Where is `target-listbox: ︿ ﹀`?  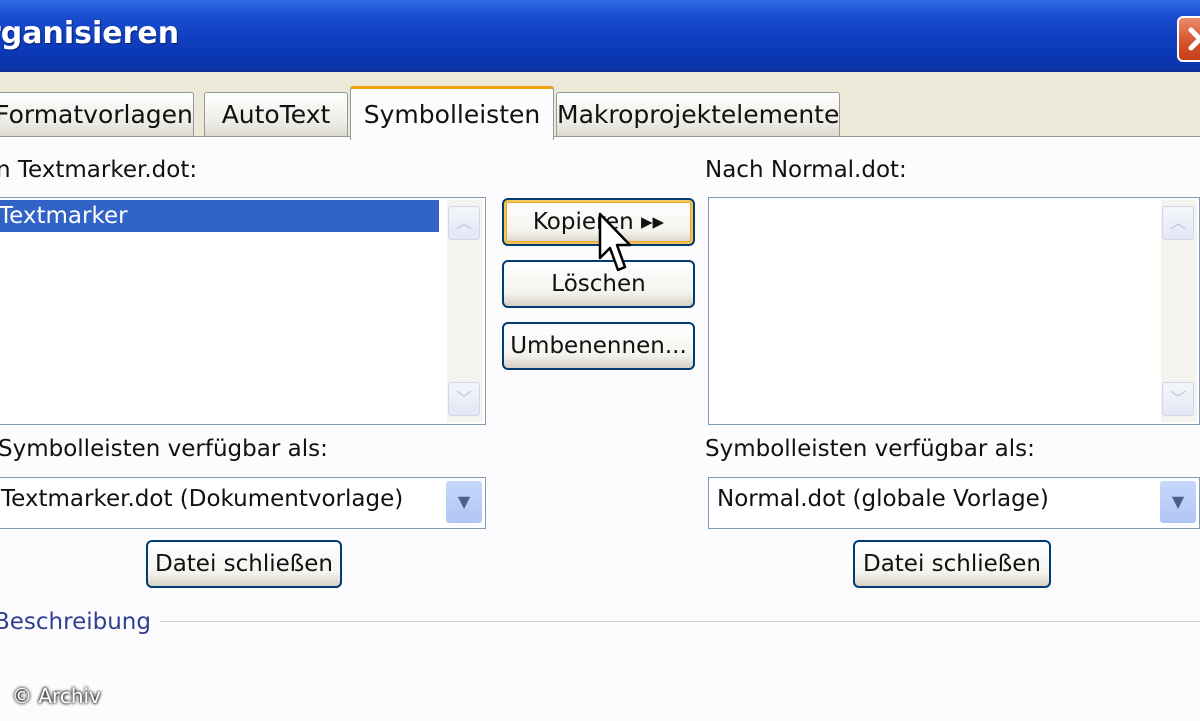
target-listbox: ︿ ﹀ is located at coordinates (954, 311).